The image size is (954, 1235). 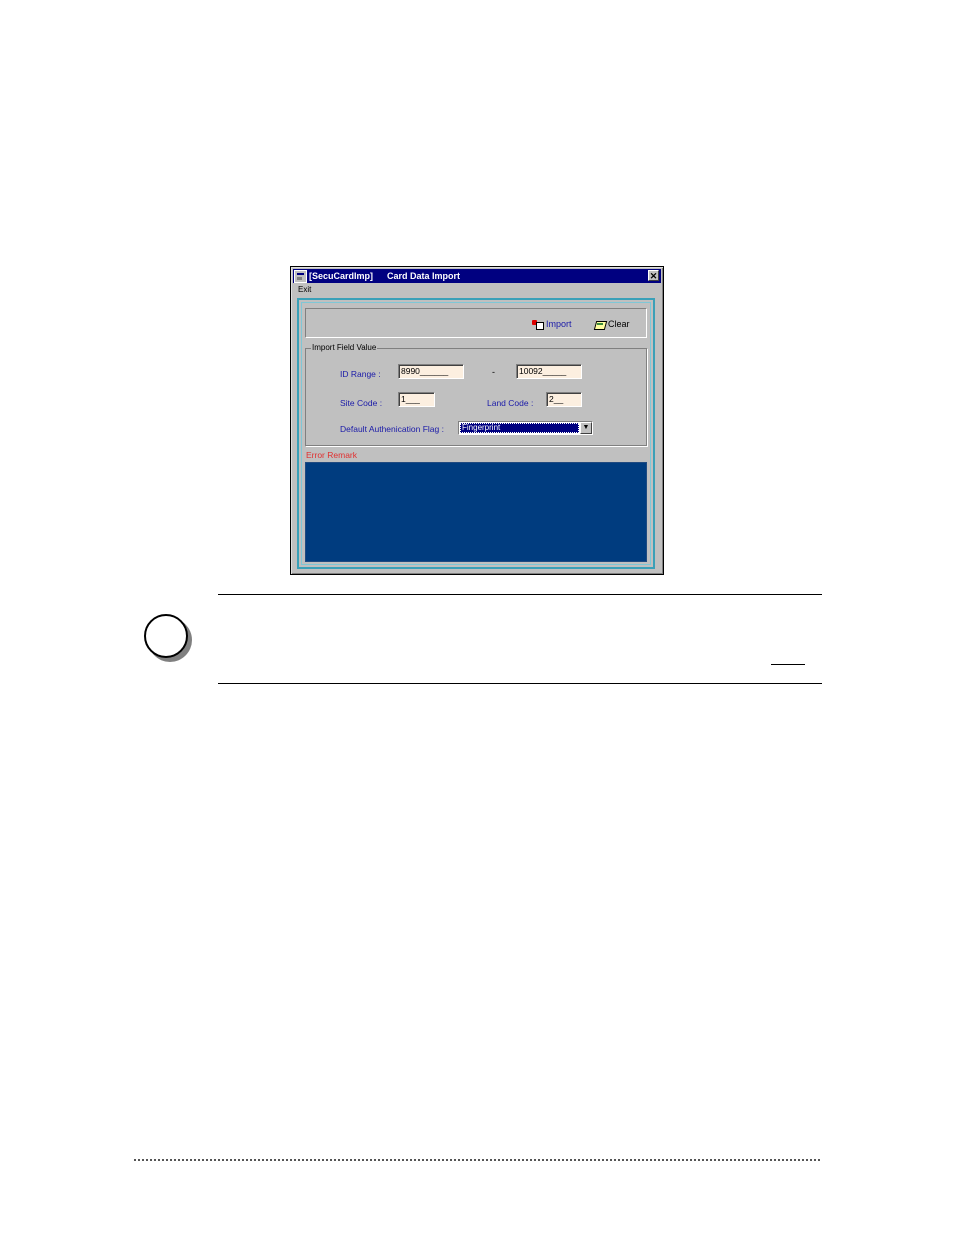 I want to click on clear-icon, so click(x=600, y=324).